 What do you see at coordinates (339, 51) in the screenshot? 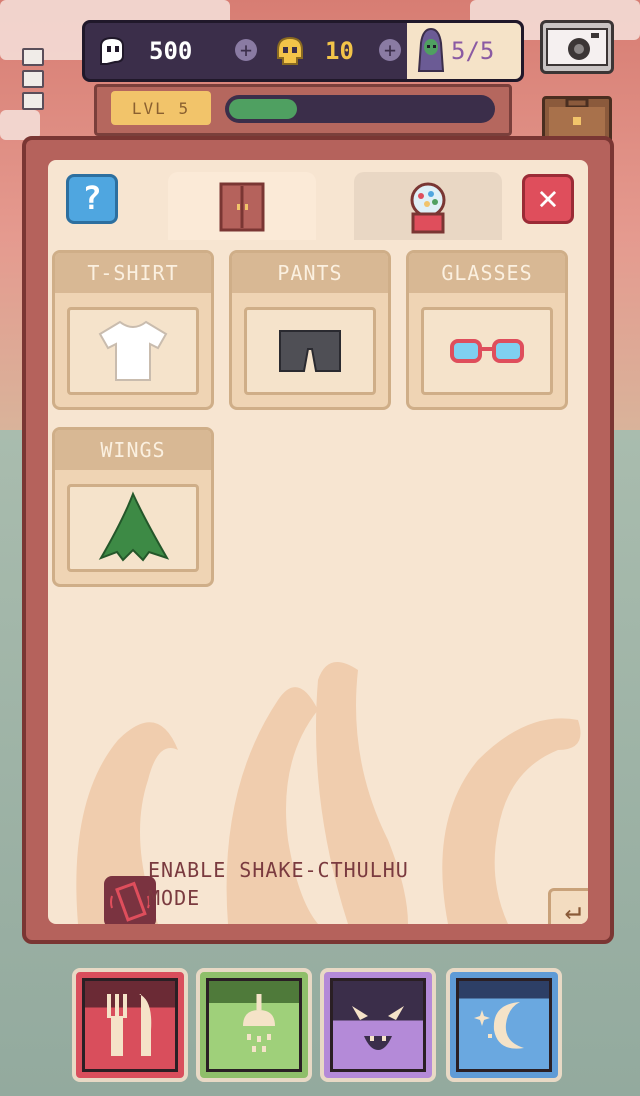
I see `skull-currency-value: 10` at bounding box center [339, 51].